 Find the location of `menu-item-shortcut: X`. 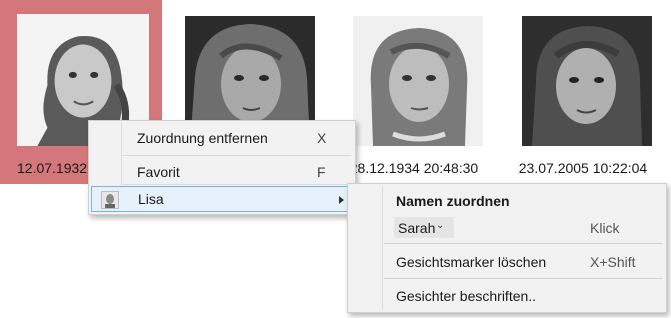

menu-item-shortcut: X is located at coordinates (322, 138).